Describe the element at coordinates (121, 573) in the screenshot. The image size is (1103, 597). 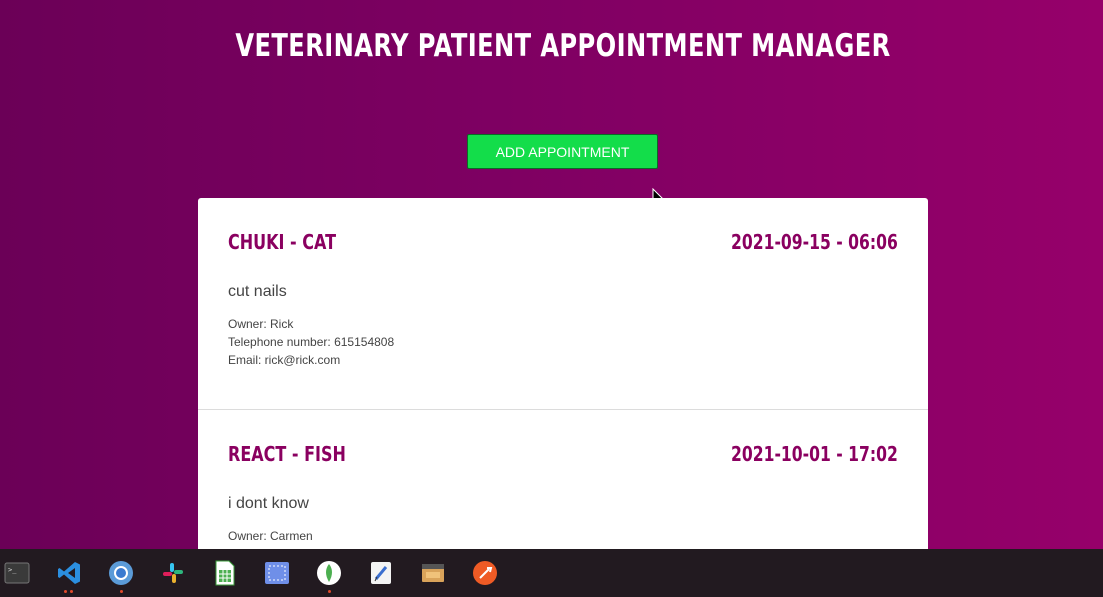
I see `chromium-icon` at that location.